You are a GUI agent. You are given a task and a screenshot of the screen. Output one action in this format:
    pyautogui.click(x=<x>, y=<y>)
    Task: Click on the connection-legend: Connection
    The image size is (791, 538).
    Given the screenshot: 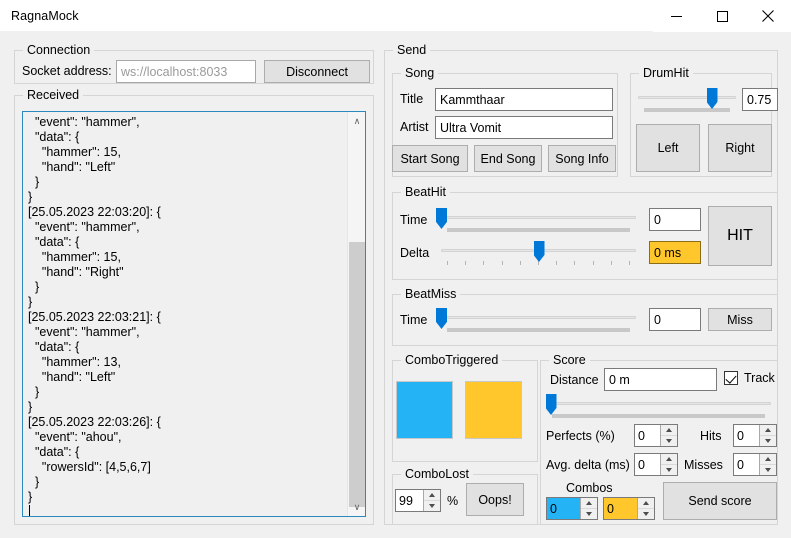 What is the action you would take?
    pyautogui.click(x=59, y=50)
    